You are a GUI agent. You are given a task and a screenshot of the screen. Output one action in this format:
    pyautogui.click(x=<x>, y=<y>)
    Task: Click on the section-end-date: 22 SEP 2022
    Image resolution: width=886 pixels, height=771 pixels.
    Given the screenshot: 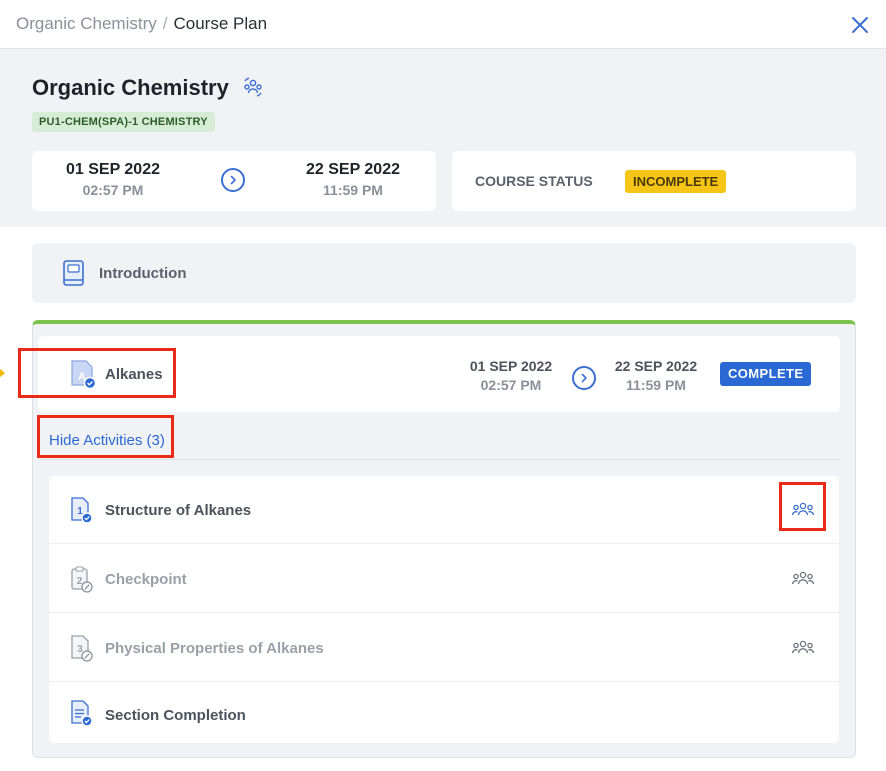 What is the action you would take?
    pyautogui.click(x=656, y=366)
    